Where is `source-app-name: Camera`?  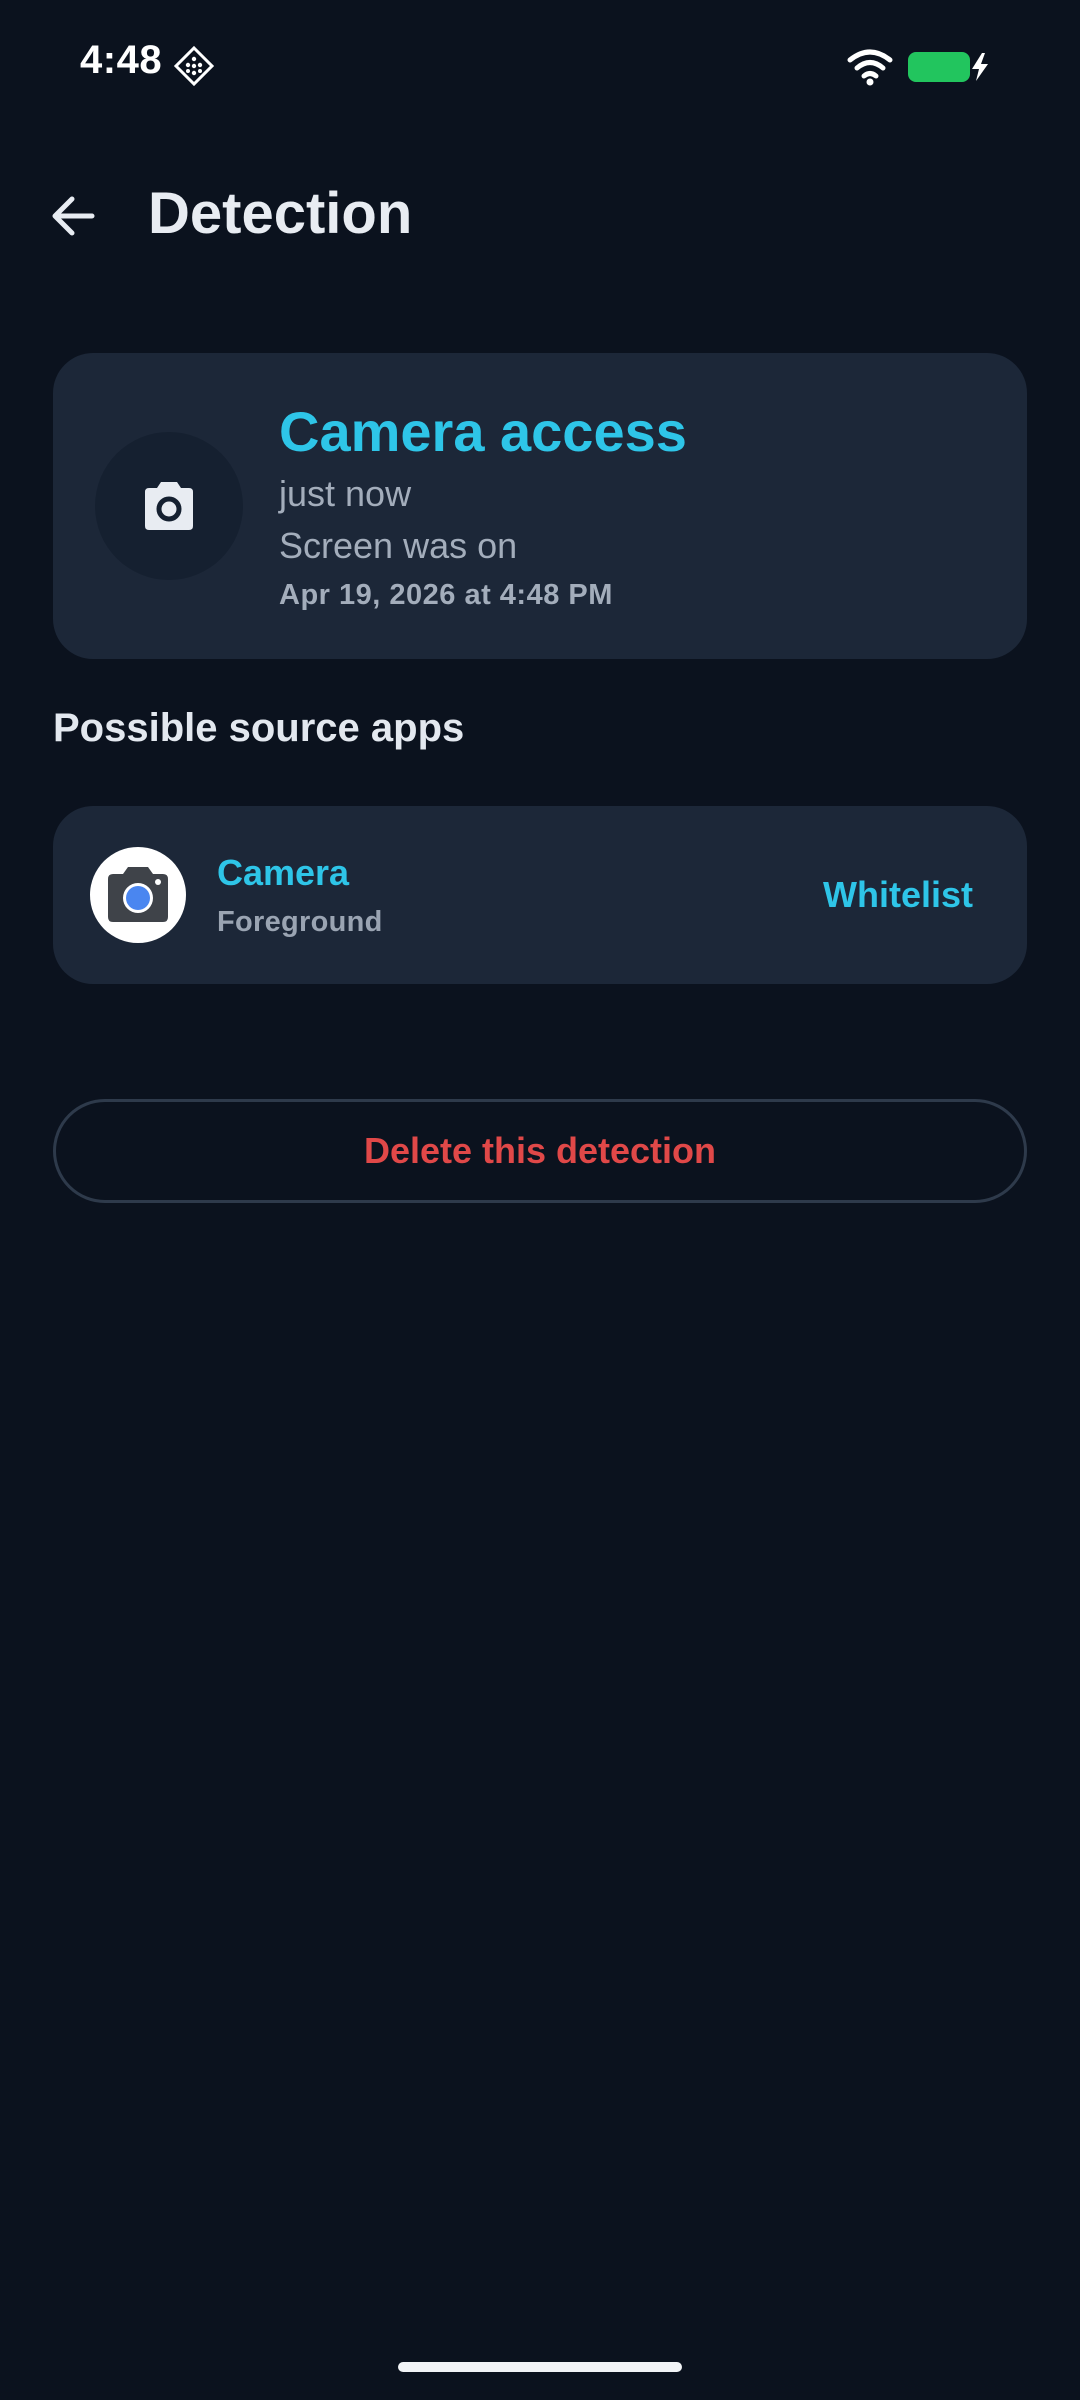
source-app-name: Camera is located at coordinates (283, 872).